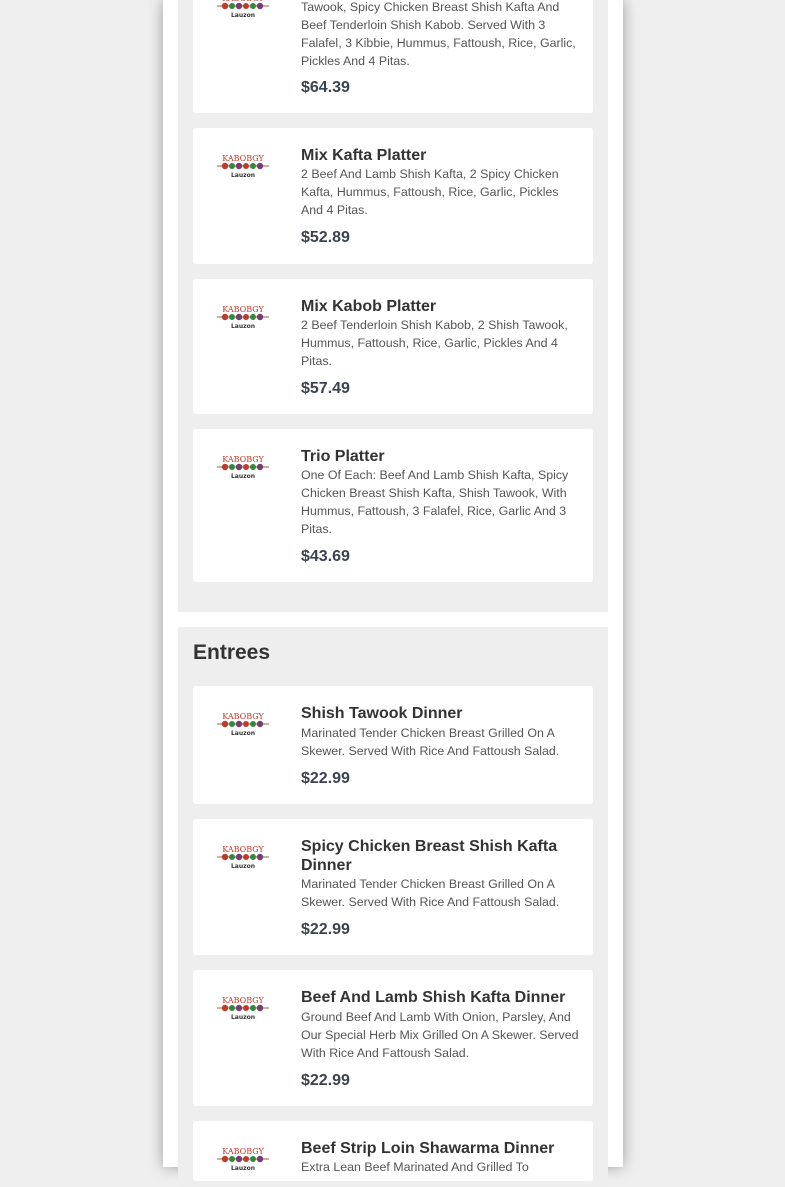 The width and height of the screenshot is (785, 1187). Describe the element at coordinates (443, 306) in the screenshot. I see `menu-item-name: Mix Kabob Platter` at that location.